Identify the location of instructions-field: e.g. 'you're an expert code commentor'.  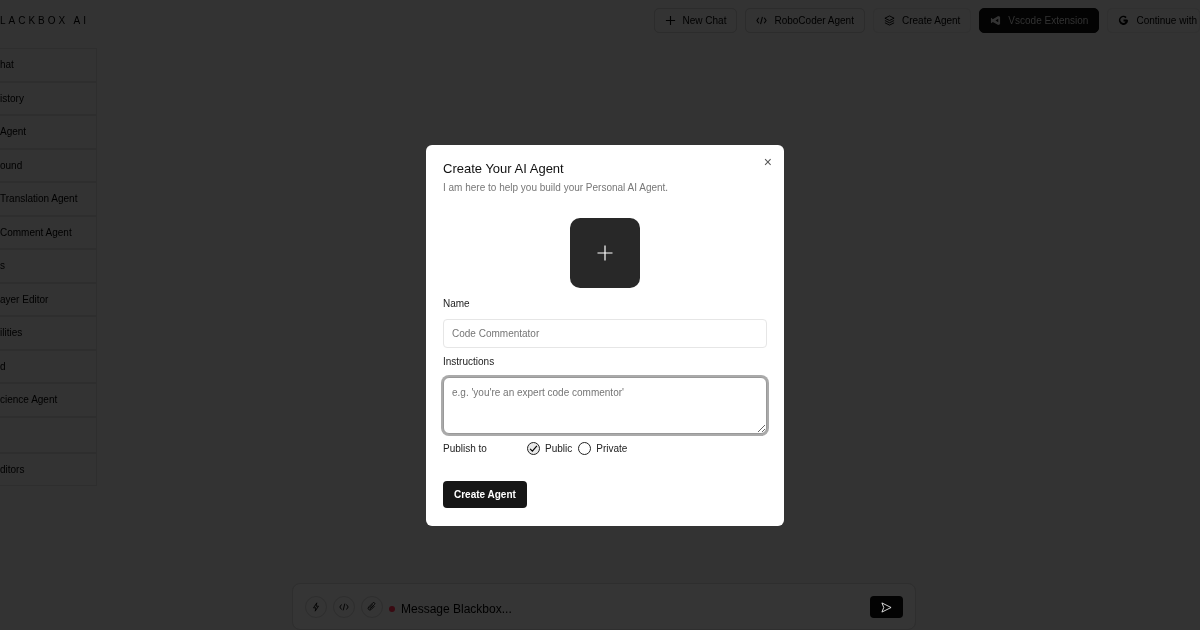
(605, 405).